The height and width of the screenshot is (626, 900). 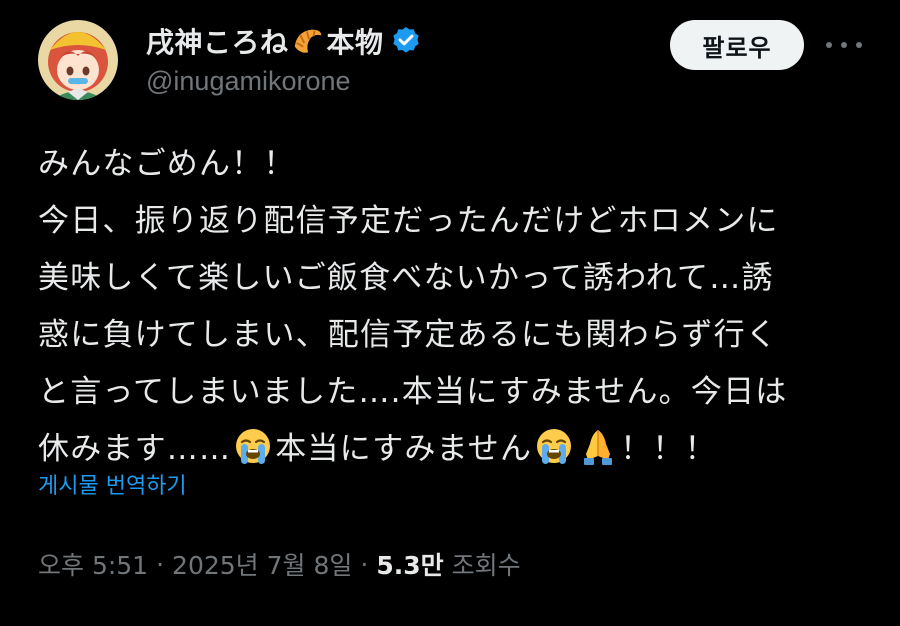 What do you see at coordinates (598, 446) in the screenshot?
I see `folded-hands-icon` at bounding box center [598, 446].